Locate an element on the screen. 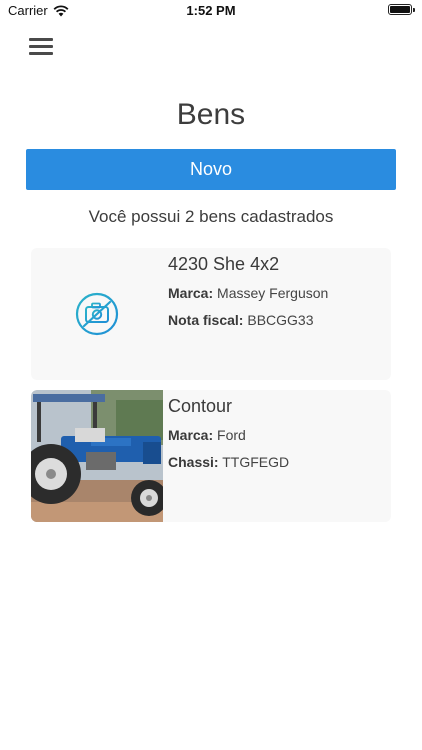 This screenshot has height=750, width=422. clock: 1:52 PM is located at coordinates (211, 10).